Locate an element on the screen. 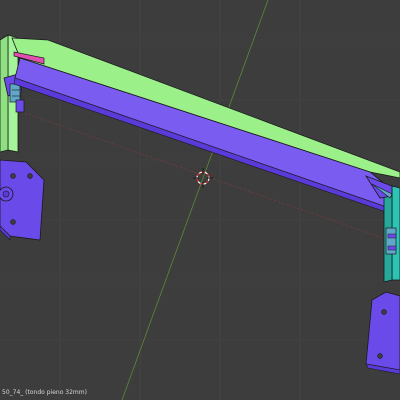 This screenshot has height=400, width=400. right-base-plate is located at coordinates (382, 333).